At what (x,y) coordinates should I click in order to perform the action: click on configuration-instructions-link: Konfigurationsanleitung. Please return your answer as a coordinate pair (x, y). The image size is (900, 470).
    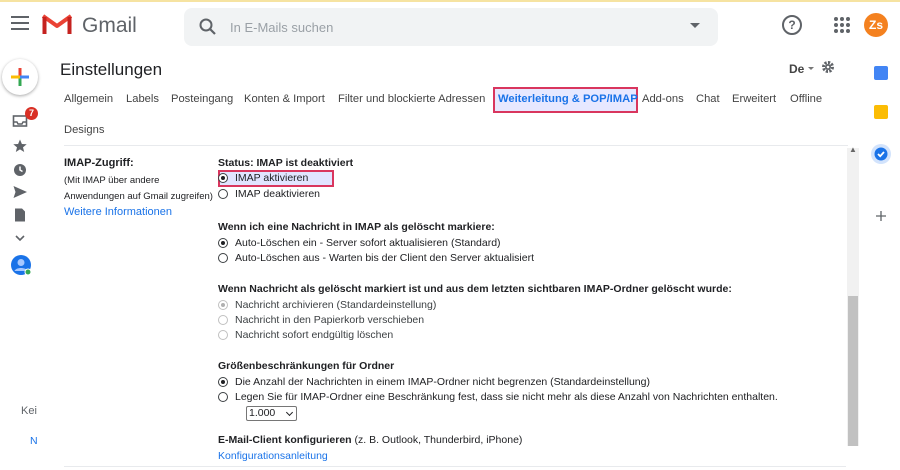
    Looking at the image, I should click on (273, 456).